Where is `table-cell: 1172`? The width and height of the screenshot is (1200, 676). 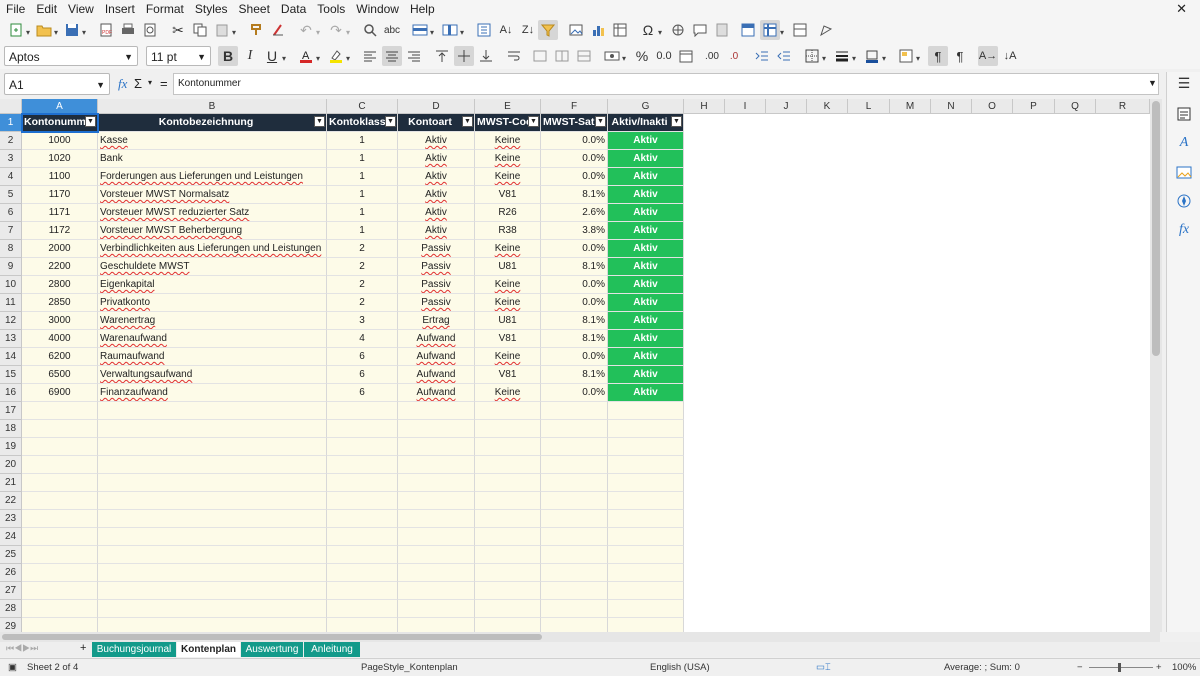 table-cell: 1172 is located at coordinates (60, 231).